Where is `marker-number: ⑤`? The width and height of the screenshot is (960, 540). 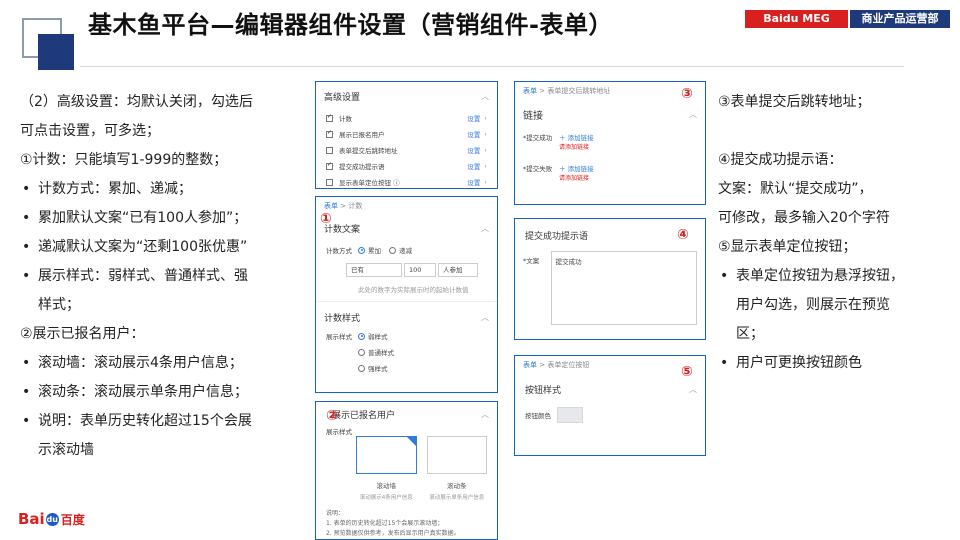 marker-number: ⑤ is located at coordinates (687, 372).